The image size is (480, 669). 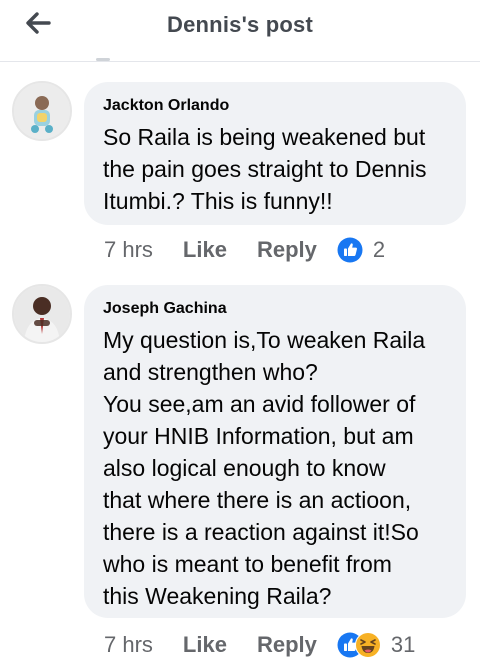 I want to click on comment-author: Jackton Orlando, so click(x=275, y=106).